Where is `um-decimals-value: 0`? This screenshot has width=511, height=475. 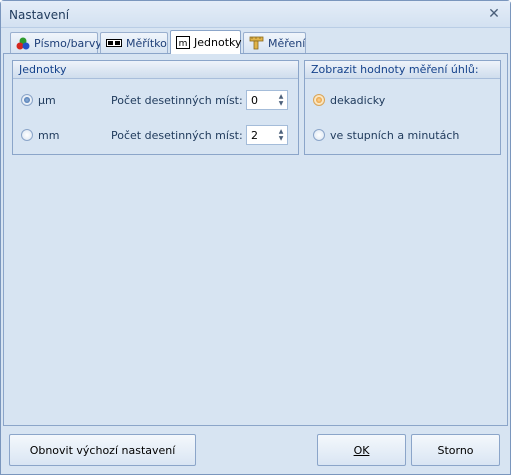 um-decimals-value: 0 is located at coordinates (261, 100).